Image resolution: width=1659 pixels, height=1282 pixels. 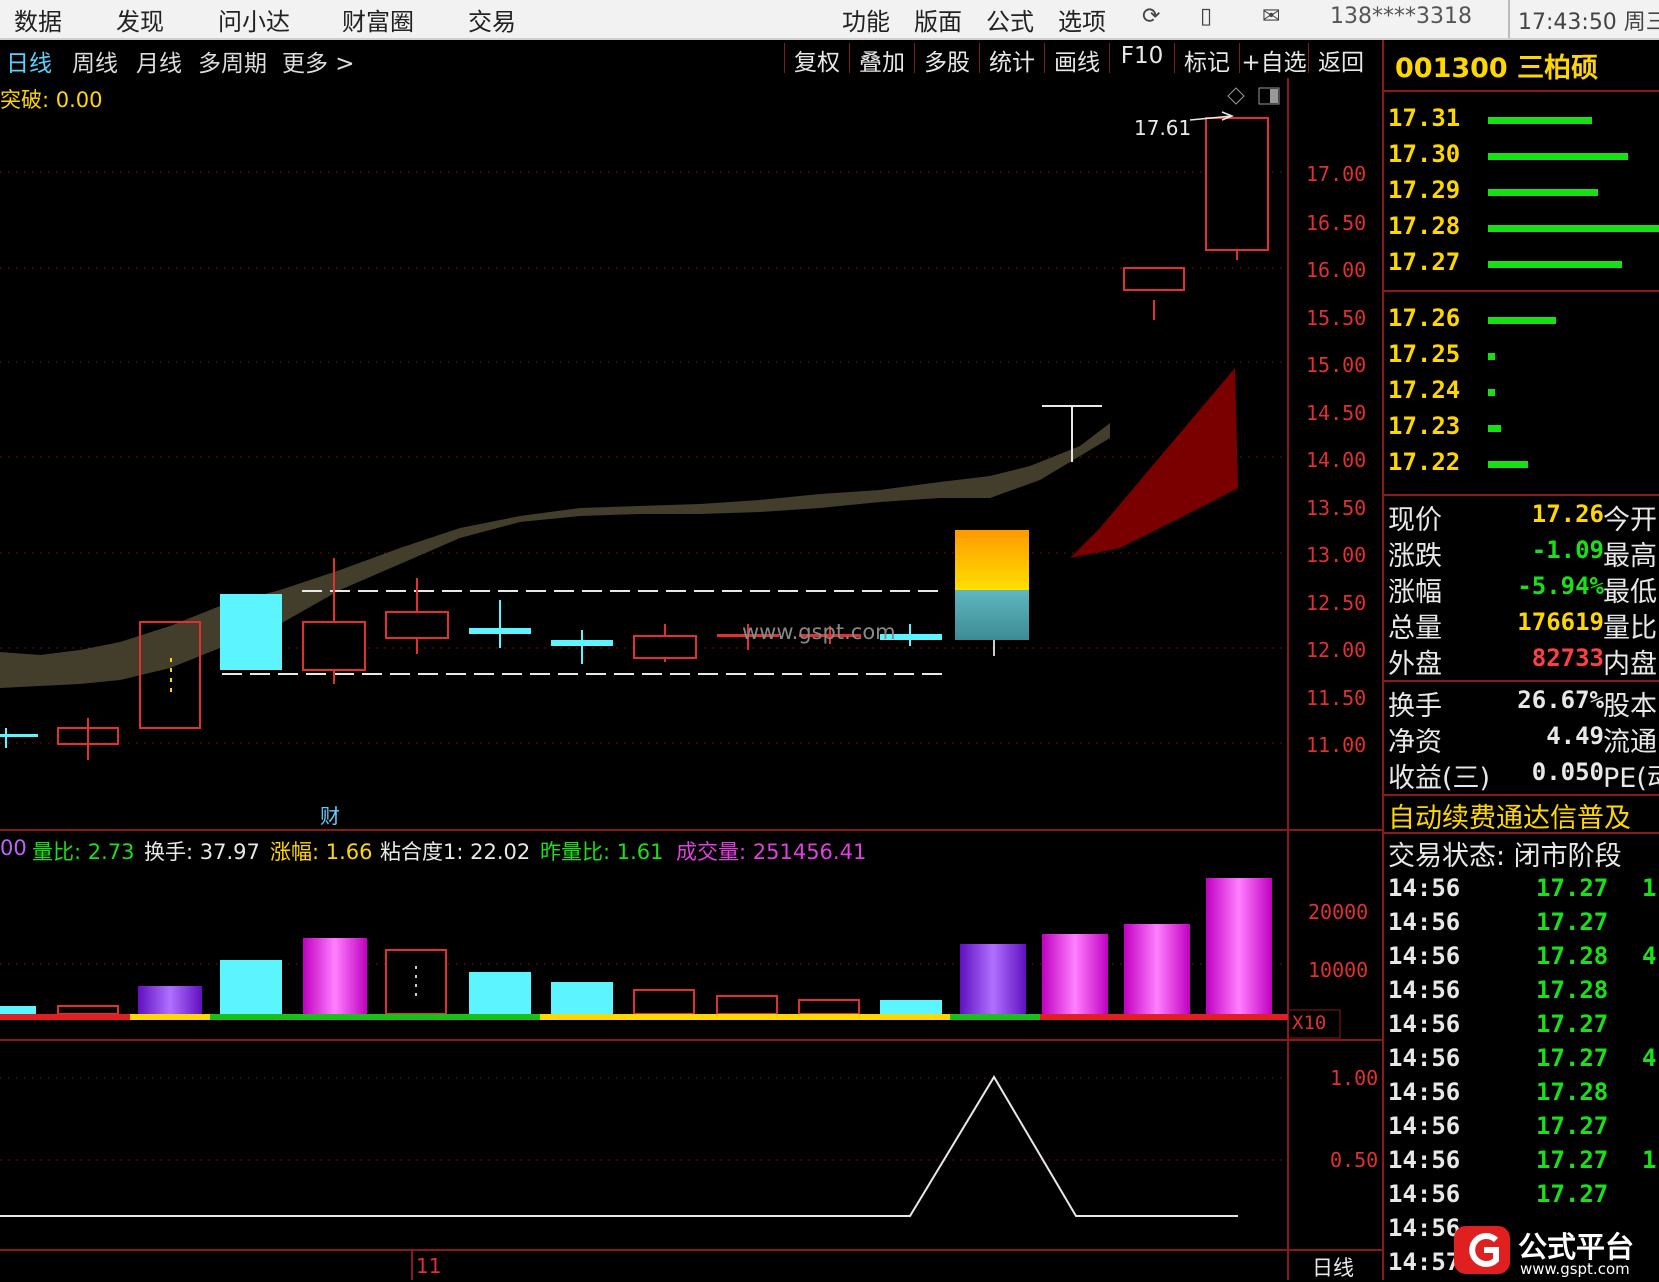 What do you see at coordinates (254, 19) in the screenshot?
I see `menu-ask-xiaoda: 问小达` at bounding box center [254, 19].